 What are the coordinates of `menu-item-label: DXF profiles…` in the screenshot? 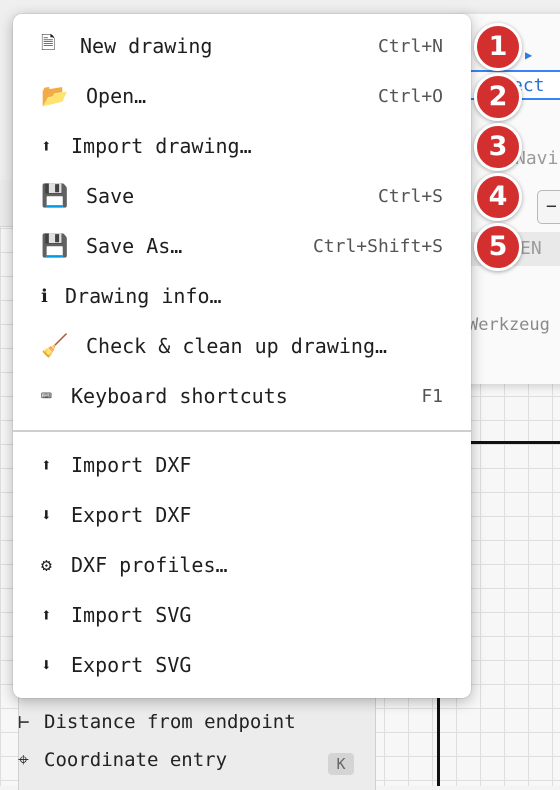 It's located at (149, 565).